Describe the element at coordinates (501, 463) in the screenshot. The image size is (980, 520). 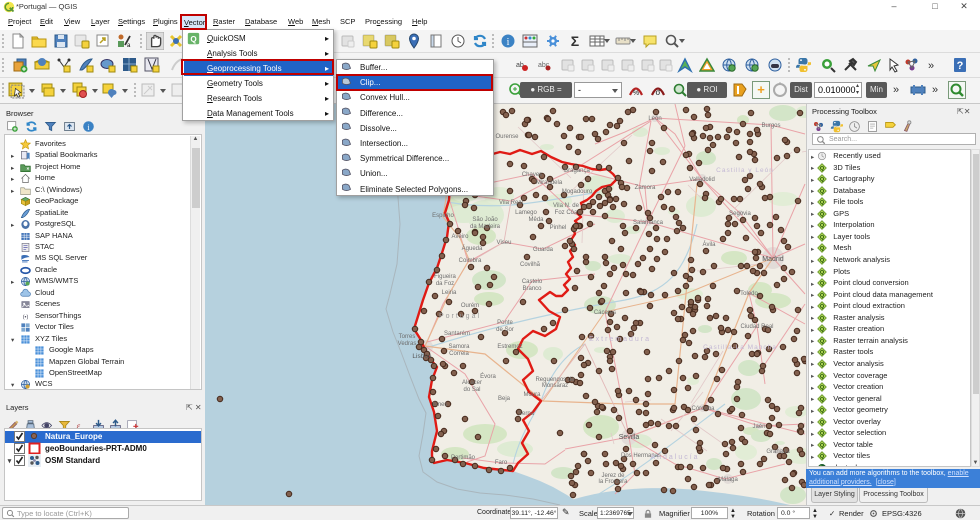
I see `svg-text: Faro` at that location.